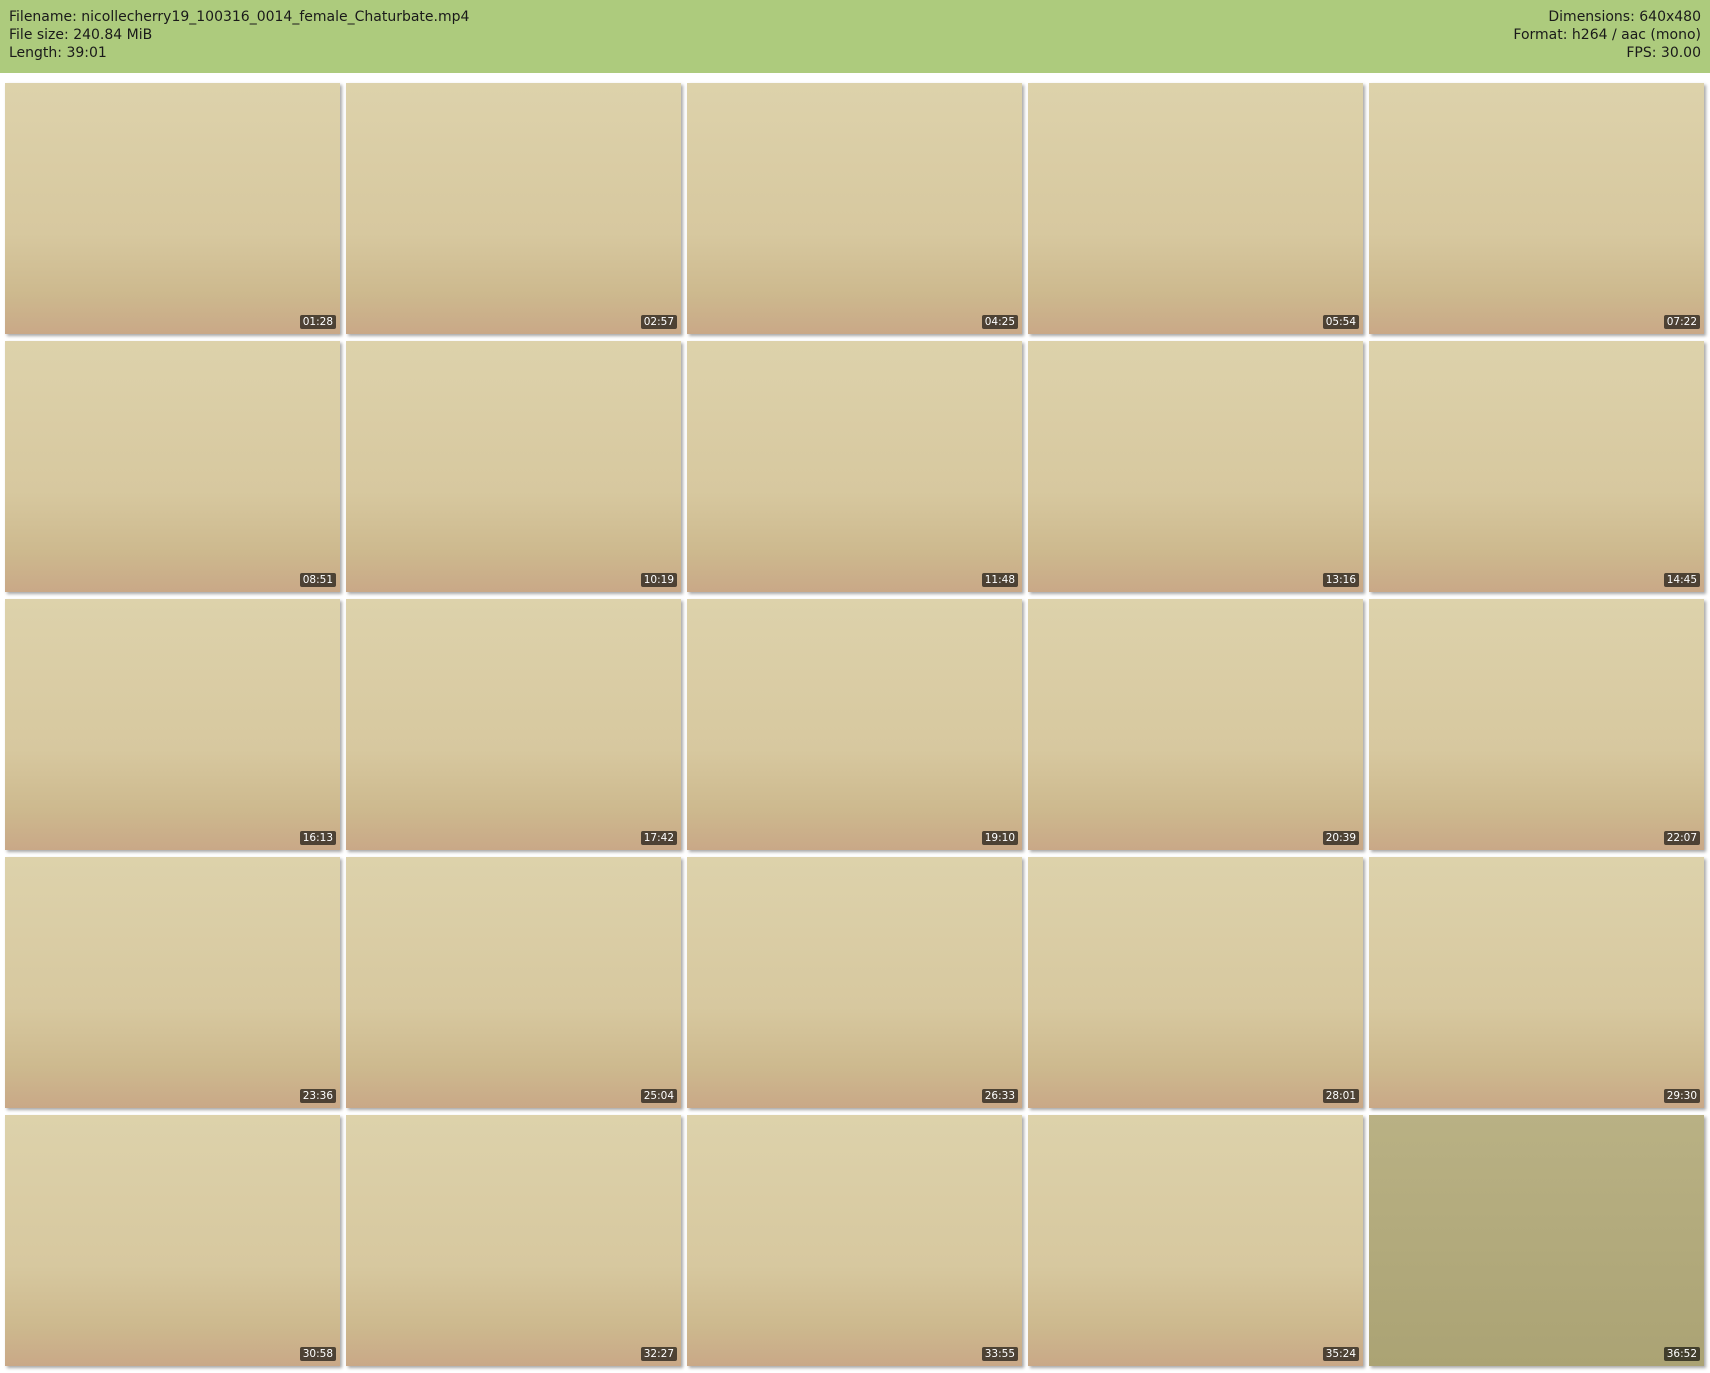 The height and width of the screenshot is (1373, 1710). I want to click on timestamp-label: 01:28, so click(317, 322).